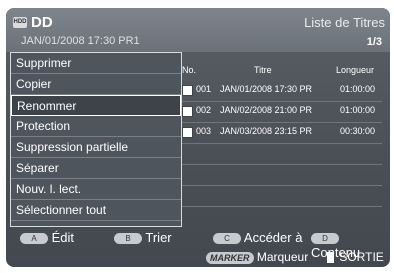 The height and width of the screenshot is (273, 394). Describe the element at coordinates (158, 237) in the screenshot. I see `b-button-label: Trier` at that location.